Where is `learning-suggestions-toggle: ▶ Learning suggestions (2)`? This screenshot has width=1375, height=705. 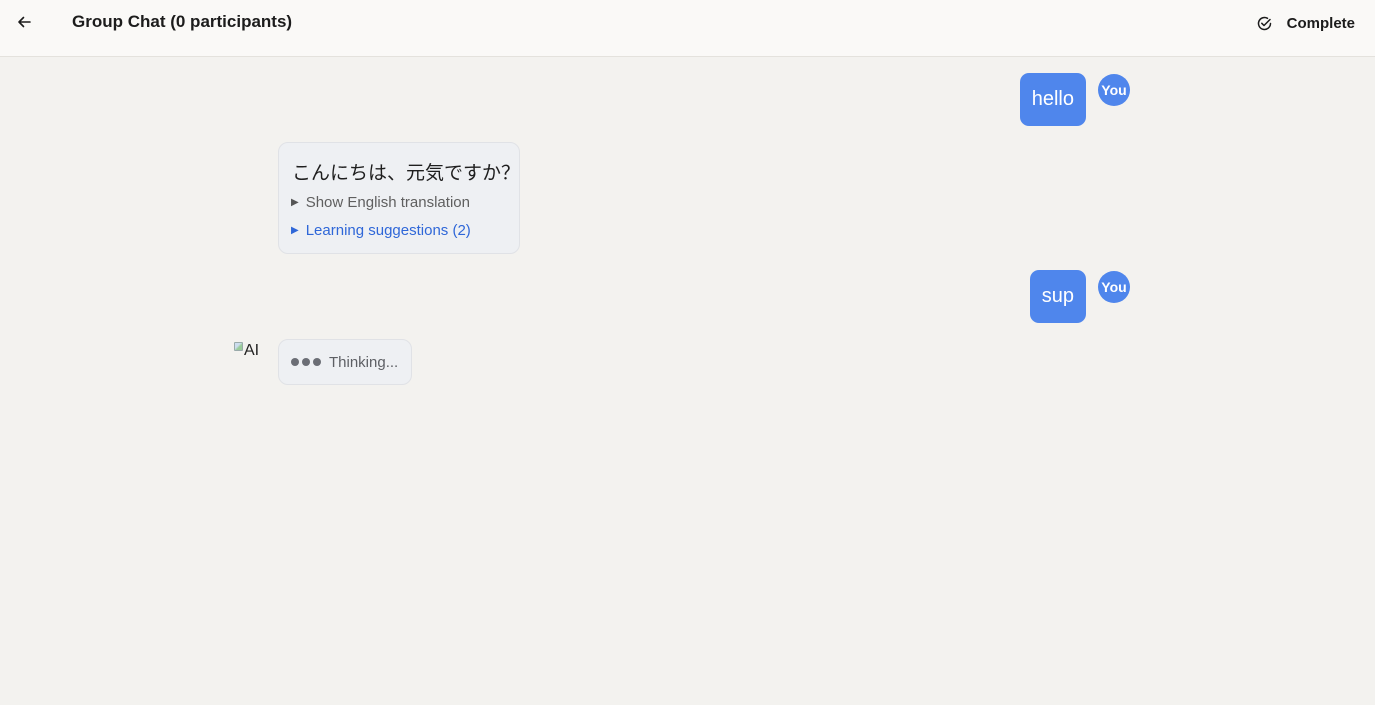
learning-suggestions-toggle: ▶ Learning suggestions (2) is located at coordinates (381, 230).